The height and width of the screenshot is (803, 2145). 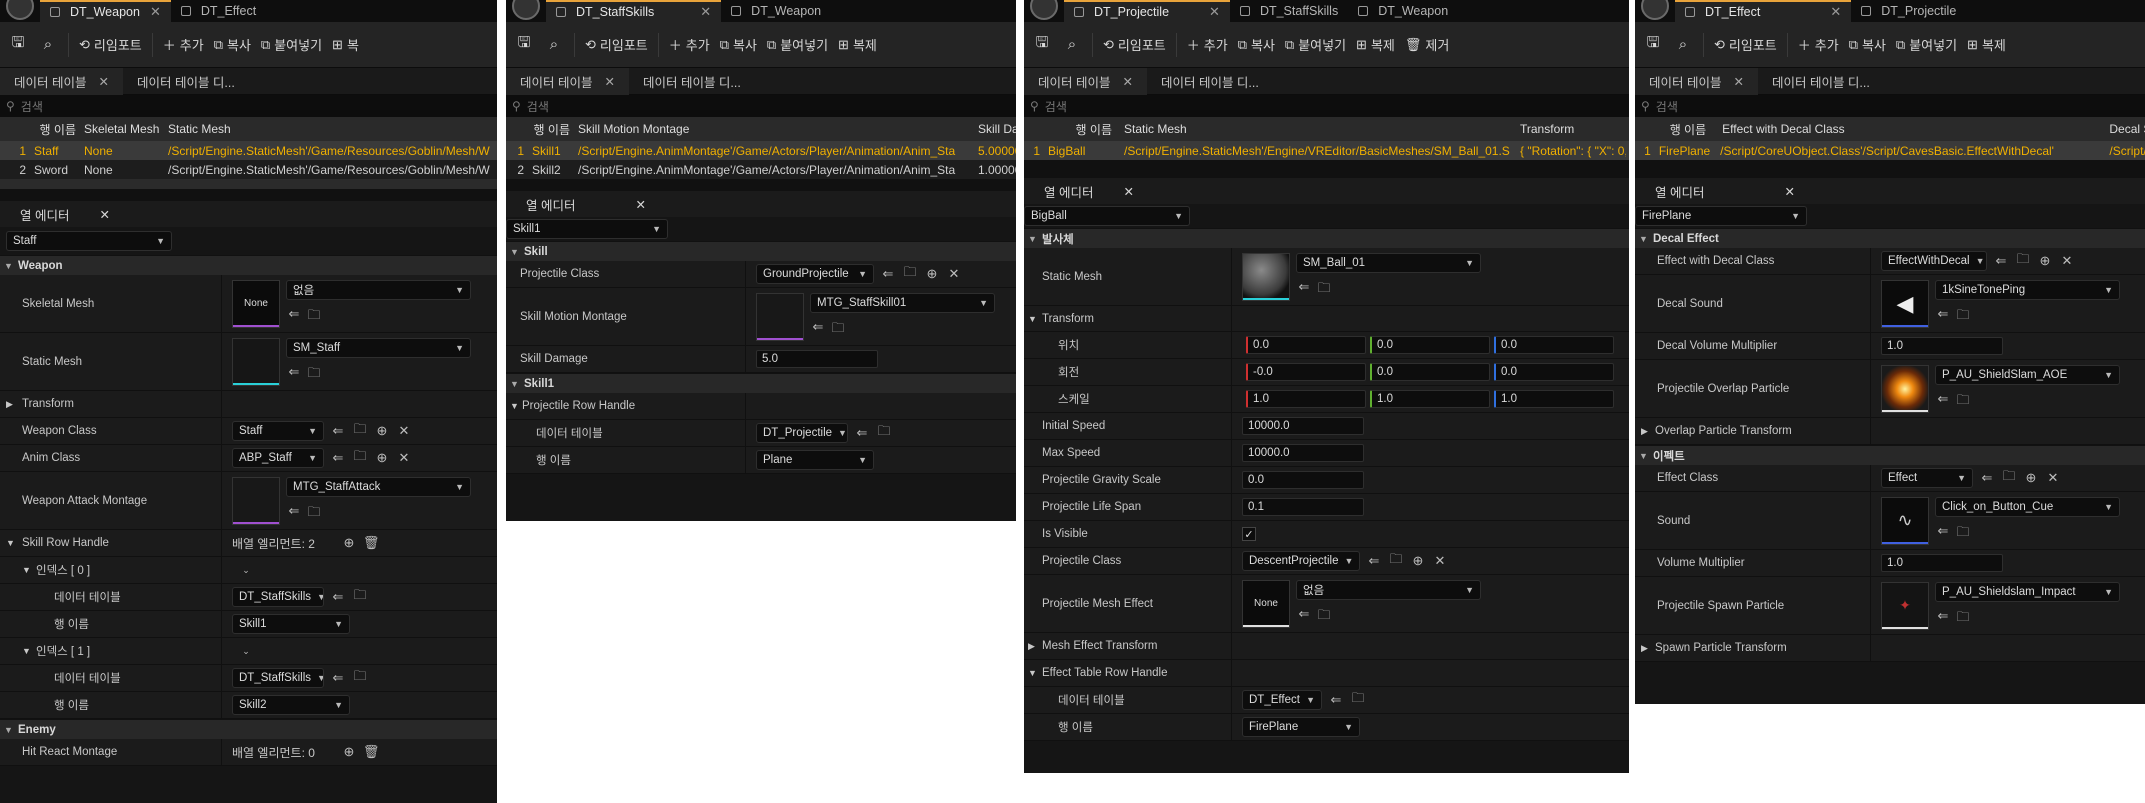 What do you see at coordinates (256, 303) in the screenshot?
I see `asset-thumbnail: None` at bounding box center [256, 303].